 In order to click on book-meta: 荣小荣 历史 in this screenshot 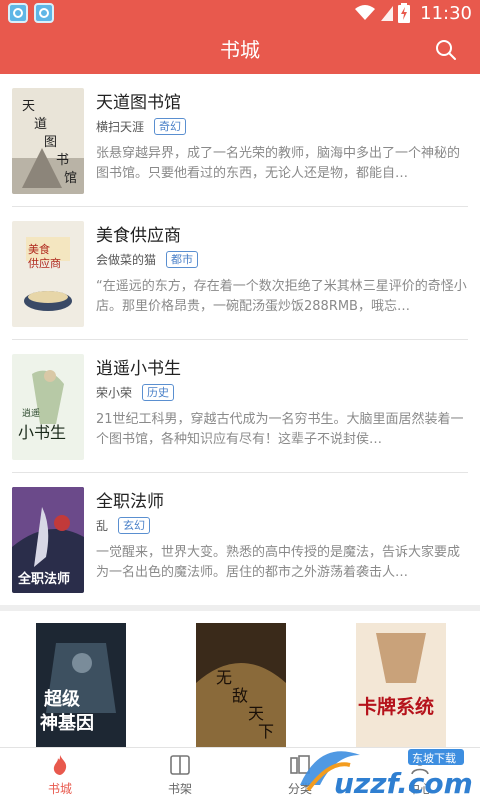, I will do `click(135, 392)`.